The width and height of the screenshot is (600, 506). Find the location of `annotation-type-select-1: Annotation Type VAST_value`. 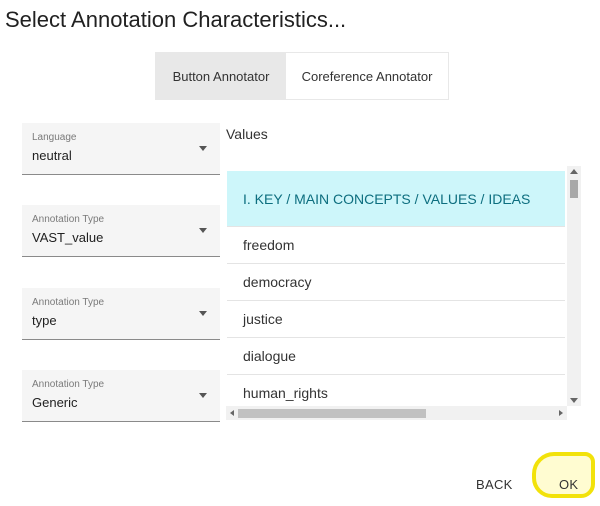

annotation-type-select-1: Annotation Type VAST_value is located at coordinates (121, 231).